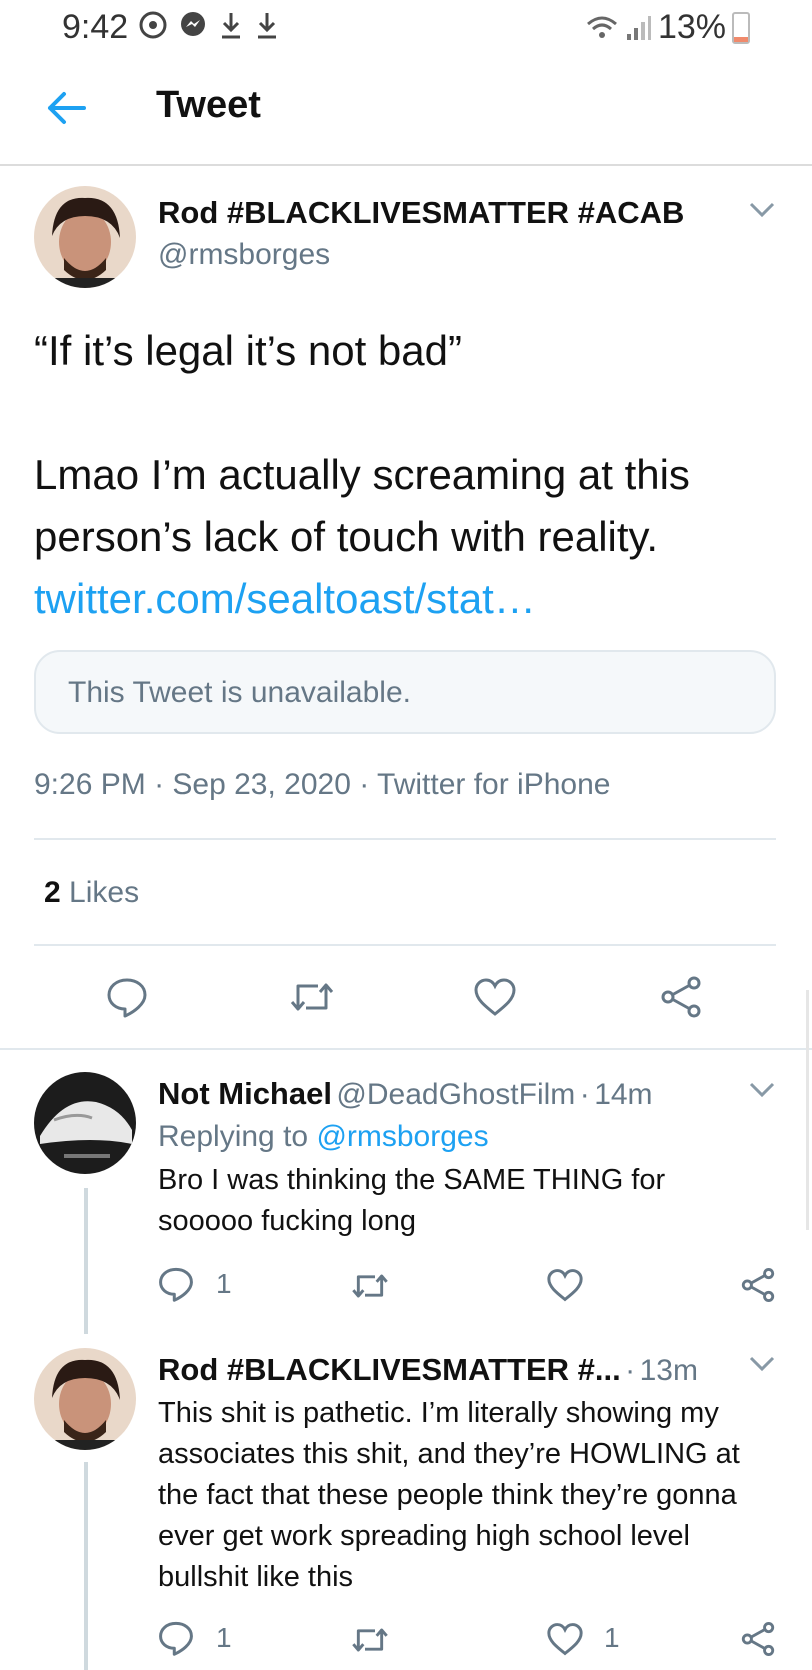 The height and width of the screenshot is (1670, 812). Describe the element at coordinates (406, 28) in the screenshot. I see `status-bar: 9:42 13%` at that location.